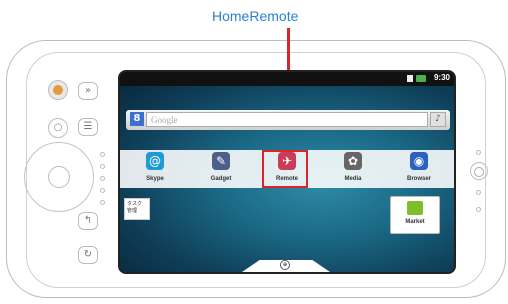  What do you see at coordinates (155, 161) in the screenshot?
I see `skype-icon: @` at bounding box center [155, 161].